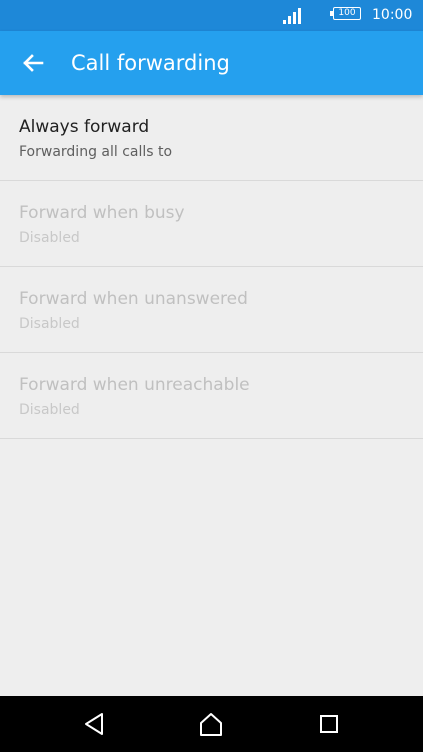 Image resolution: width=423 pixels, height=752 pixels. I want to click on app-bar: Call forwarding, so click(211, 63).